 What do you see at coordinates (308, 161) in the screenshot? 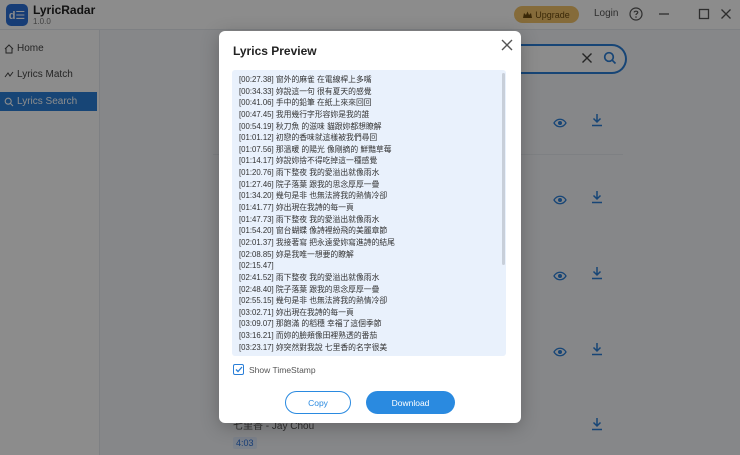
I see `lyric-line: [01:14.17] 妳說妳捨不得吃掉這一種感覺` at bounding box center [308, 161].